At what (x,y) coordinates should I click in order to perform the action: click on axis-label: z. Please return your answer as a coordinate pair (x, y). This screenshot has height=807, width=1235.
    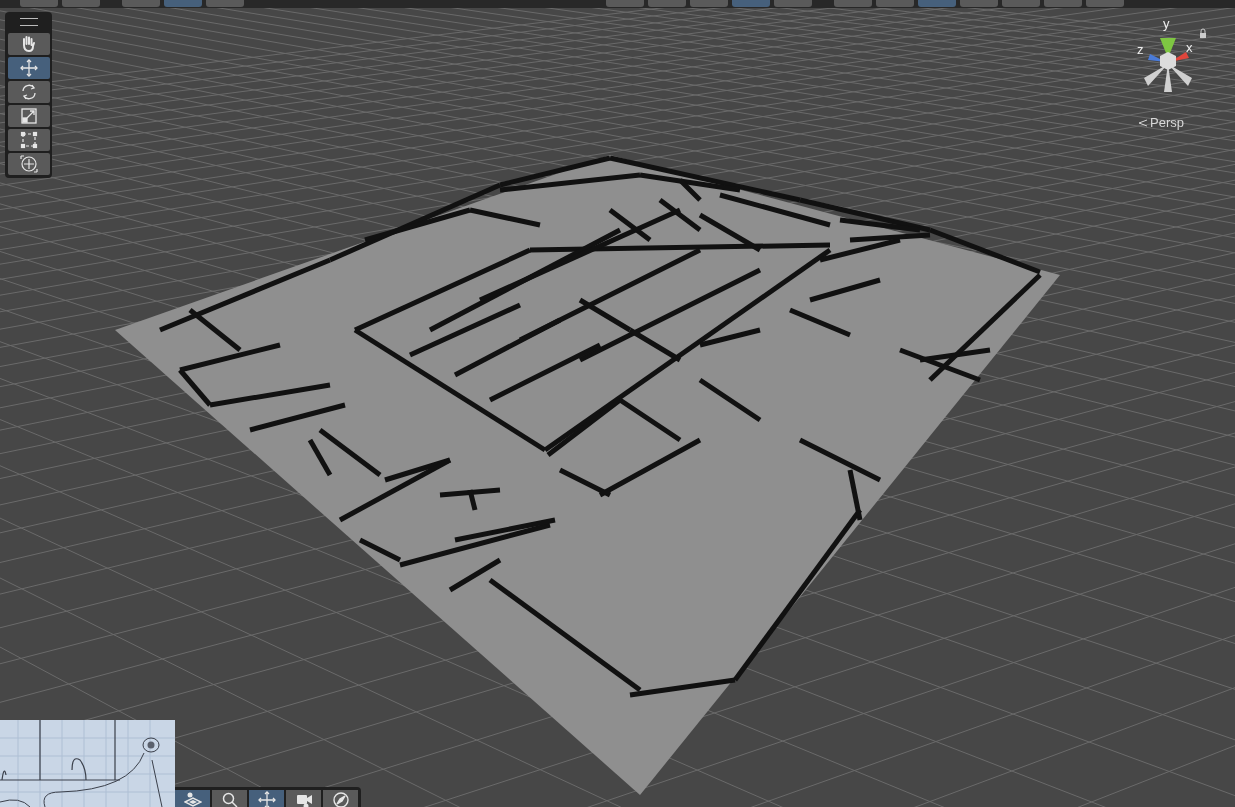
    Looking at the image, I should click on (1140, 49).